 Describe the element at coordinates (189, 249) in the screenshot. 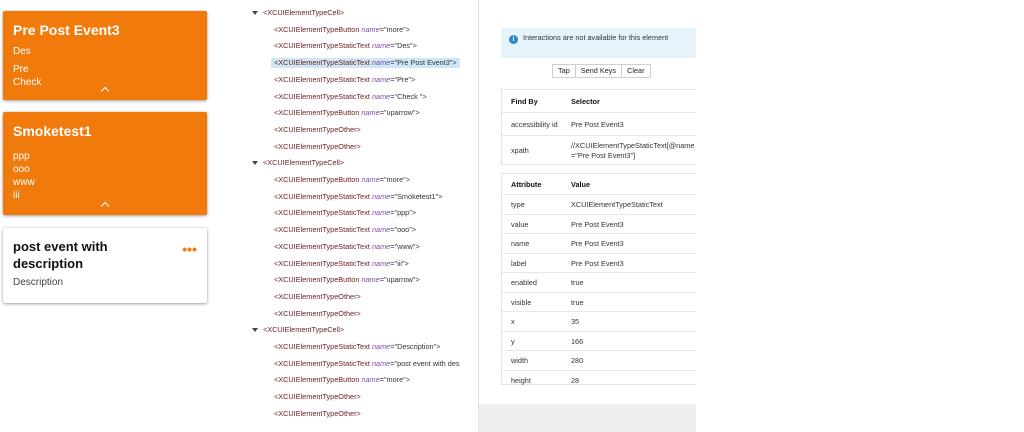

I see `more-icon: •••` at that location.